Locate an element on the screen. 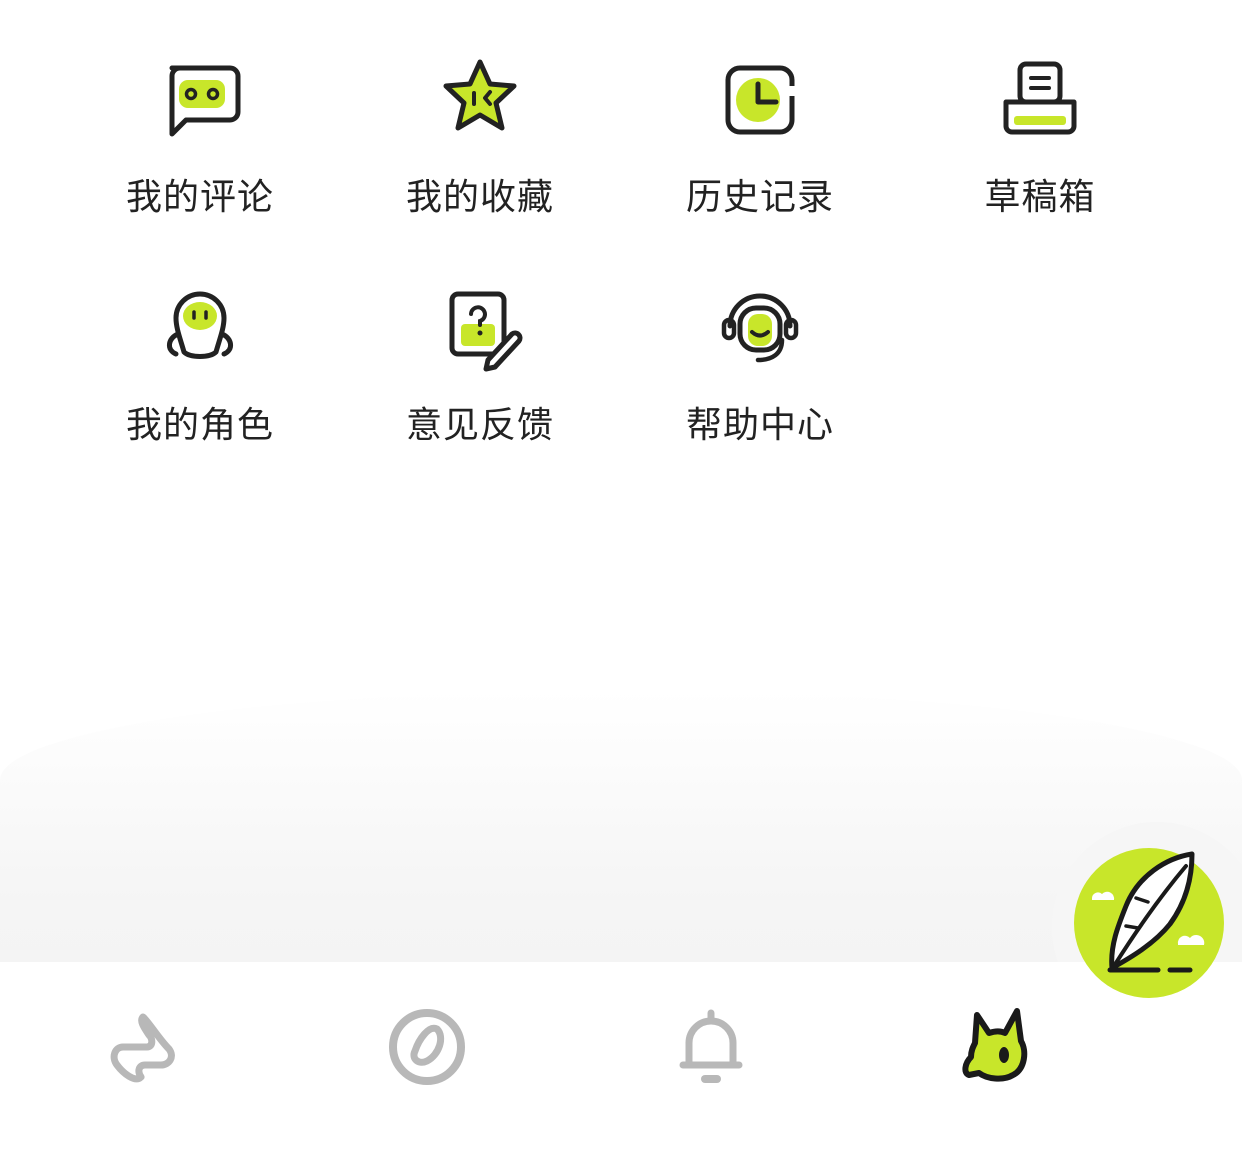  menu-item-history: 历史记录 is located at coordinates (760, 135).